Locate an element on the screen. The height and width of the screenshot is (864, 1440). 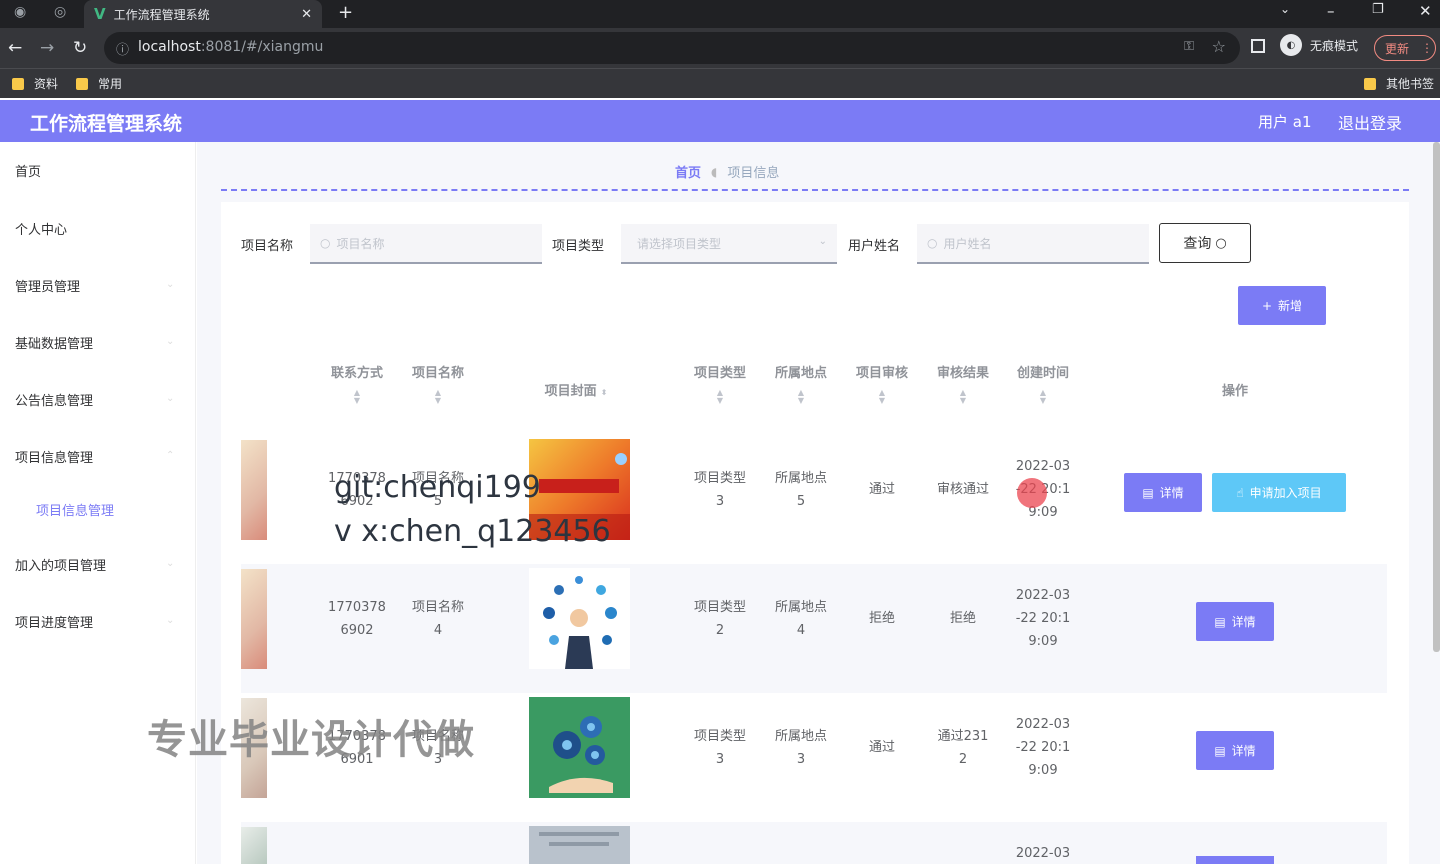
sidebar-item-profile: 个人中心 is located at coordinates (41, 228).